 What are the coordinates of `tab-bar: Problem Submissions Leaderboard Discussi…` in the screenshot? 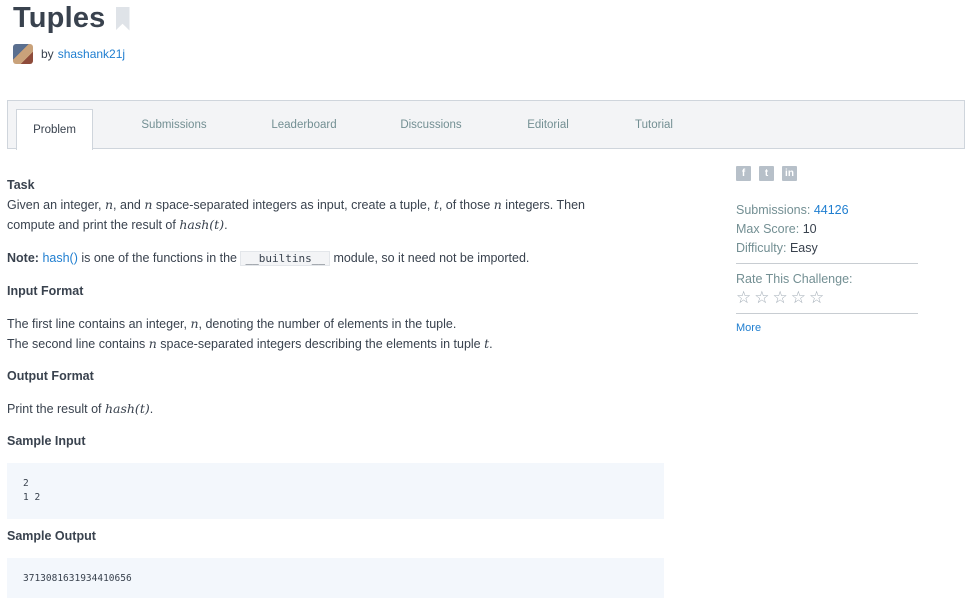 It's located at (486, 125).